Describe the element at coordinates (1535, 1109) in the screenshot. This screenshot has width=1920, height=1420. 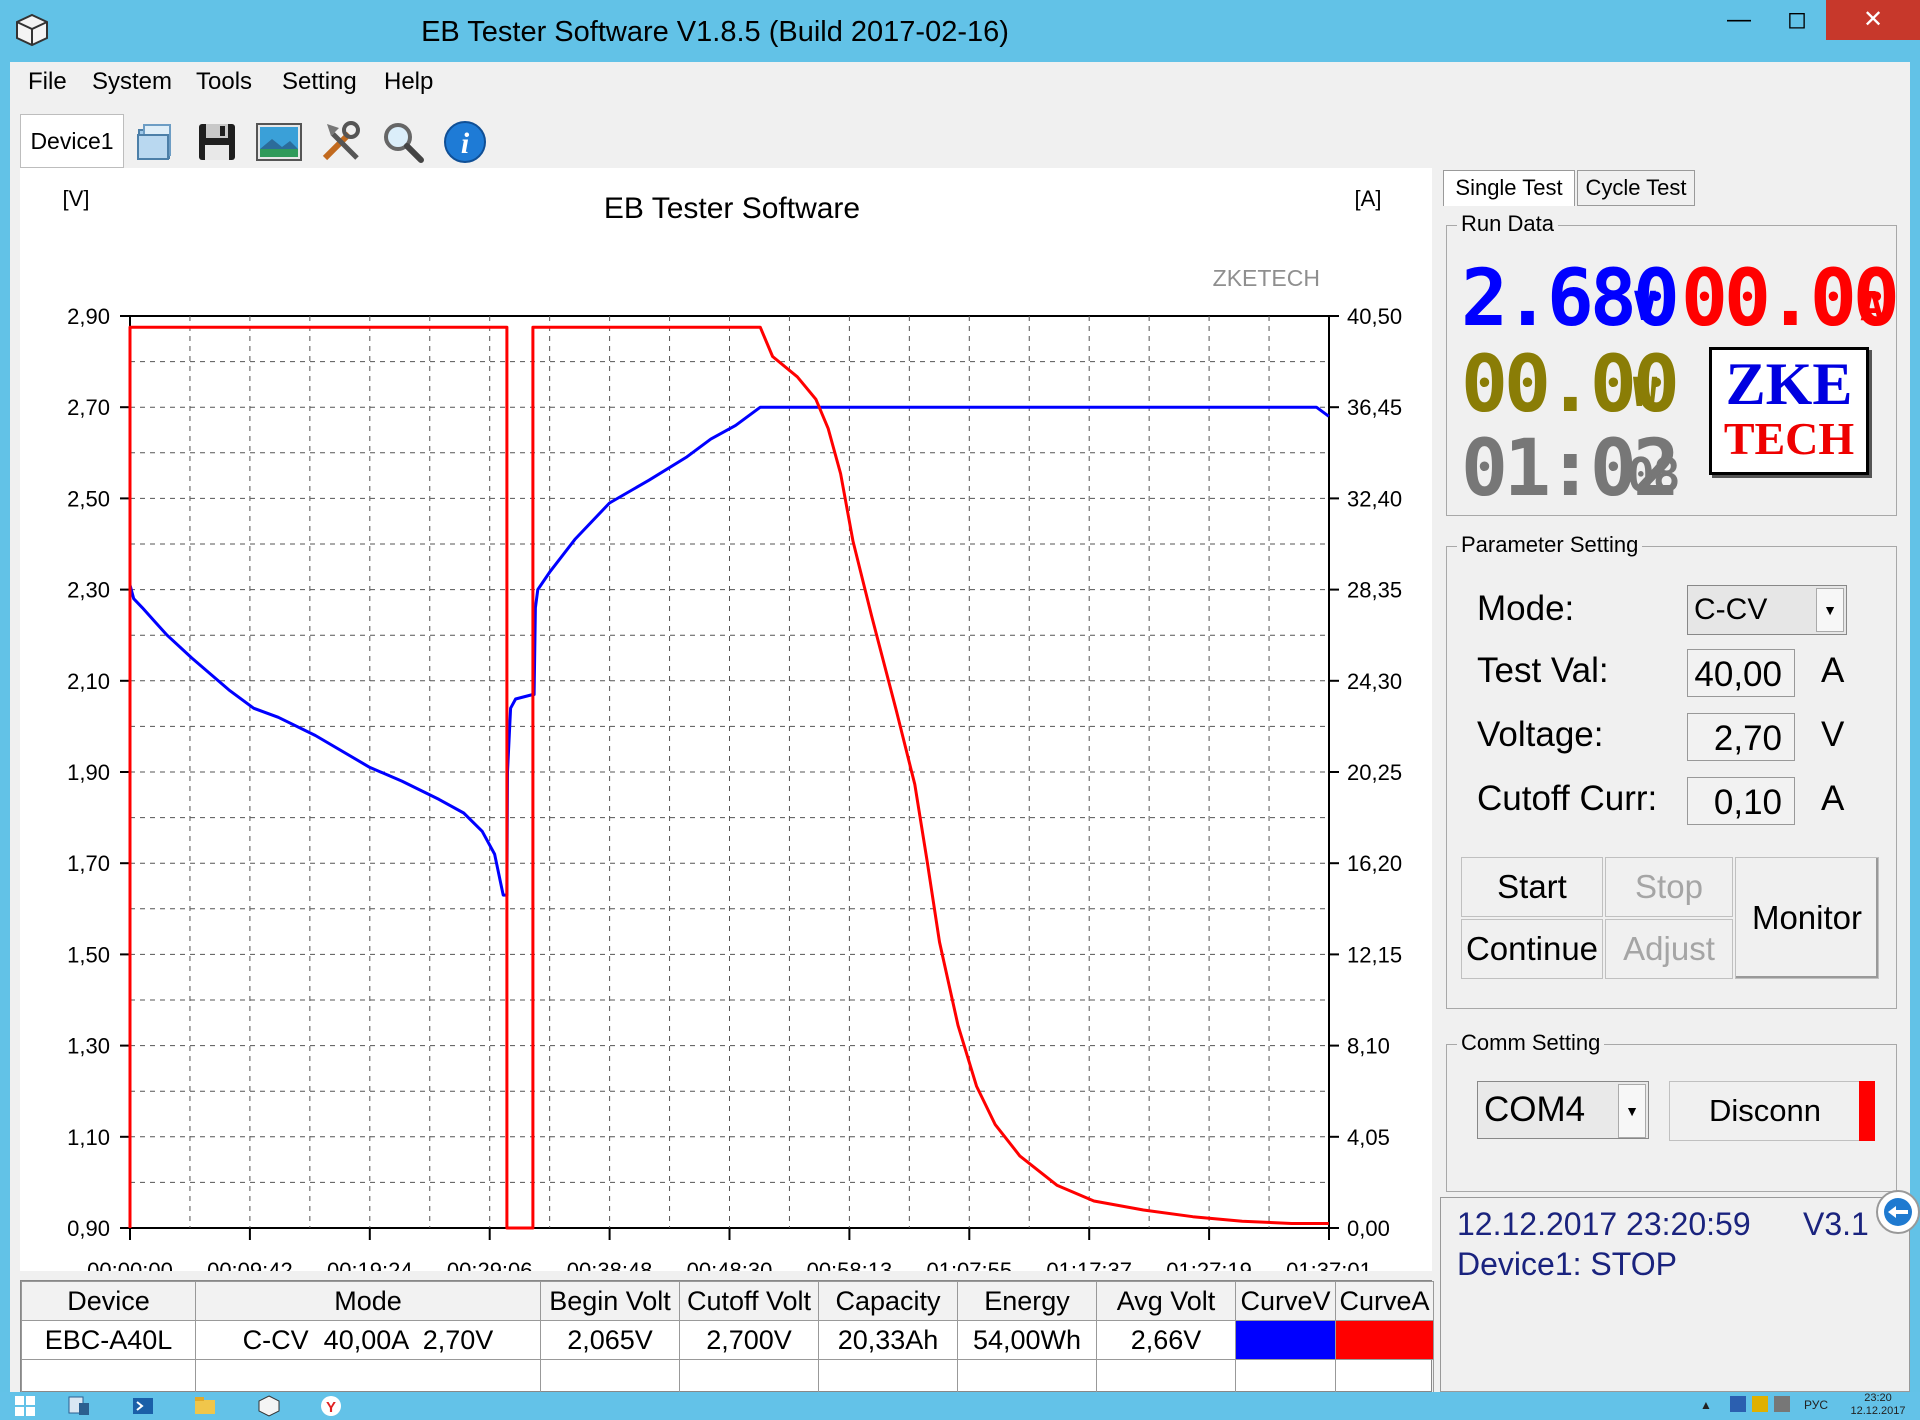
I see `com-port-value: COM4` at that location.